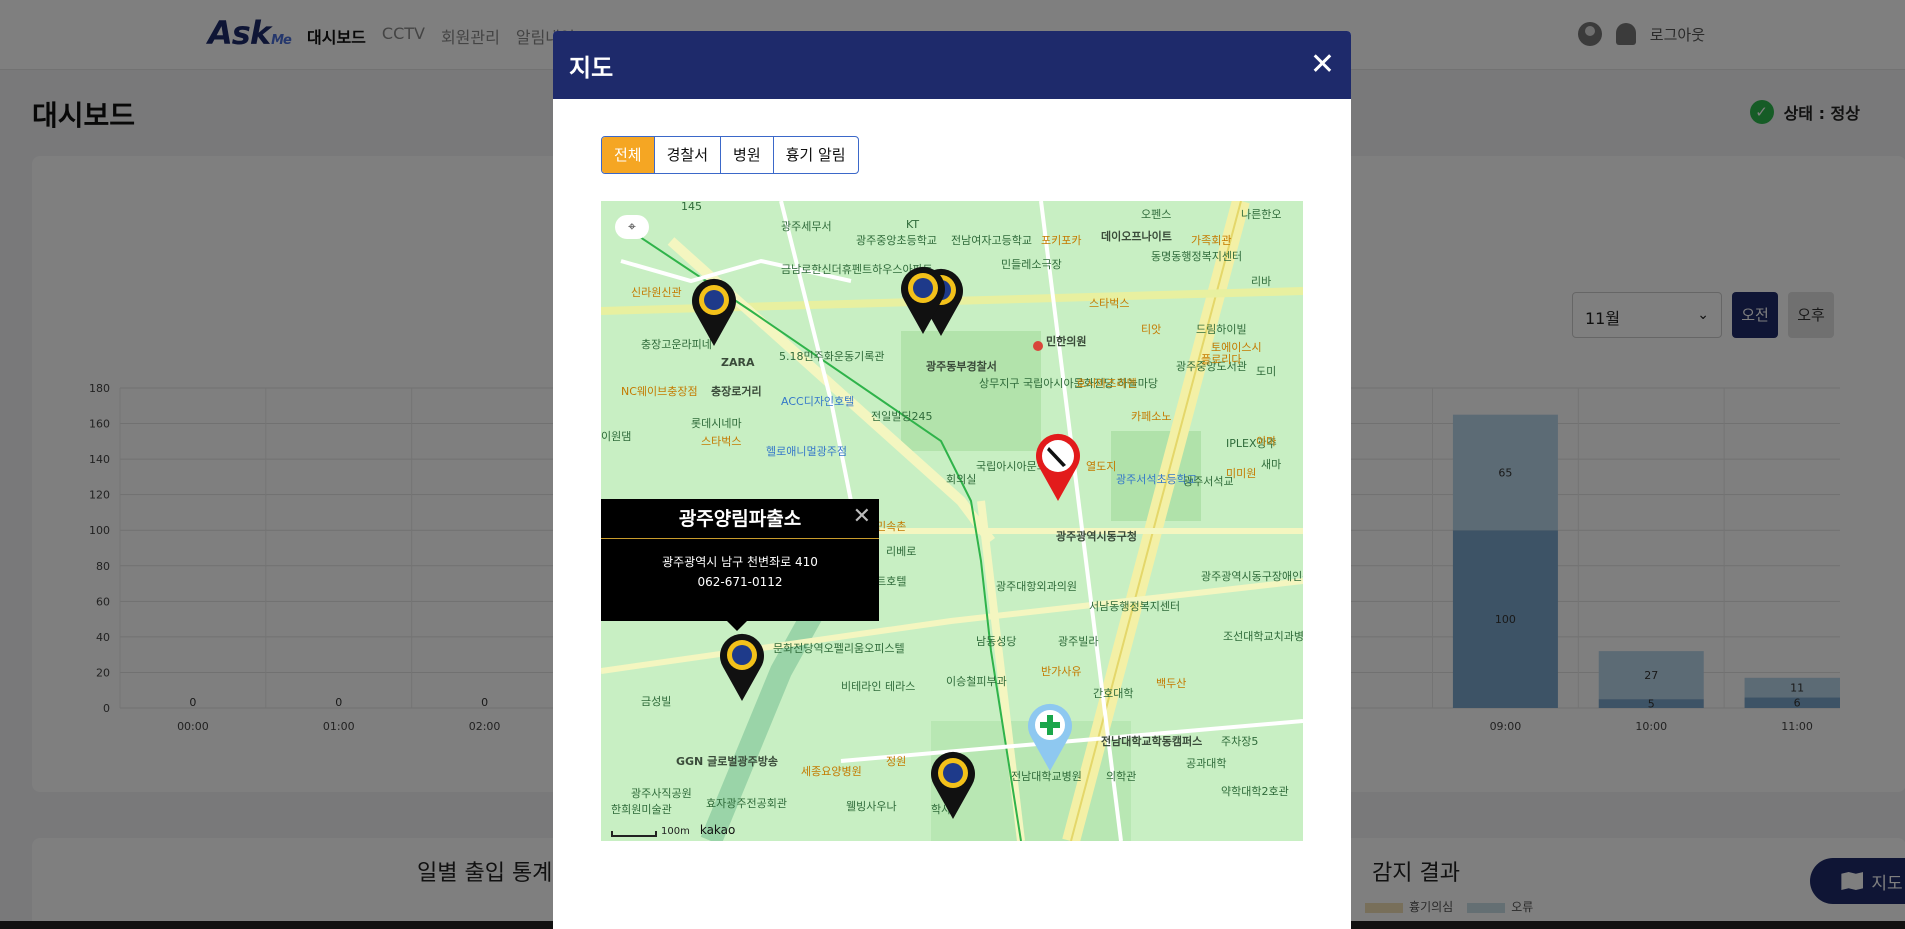  What do you see at coordinates (1261, 214) in the screenshot?
I see `map-place-label: 나른한오` at bounding box center [1261, 214].